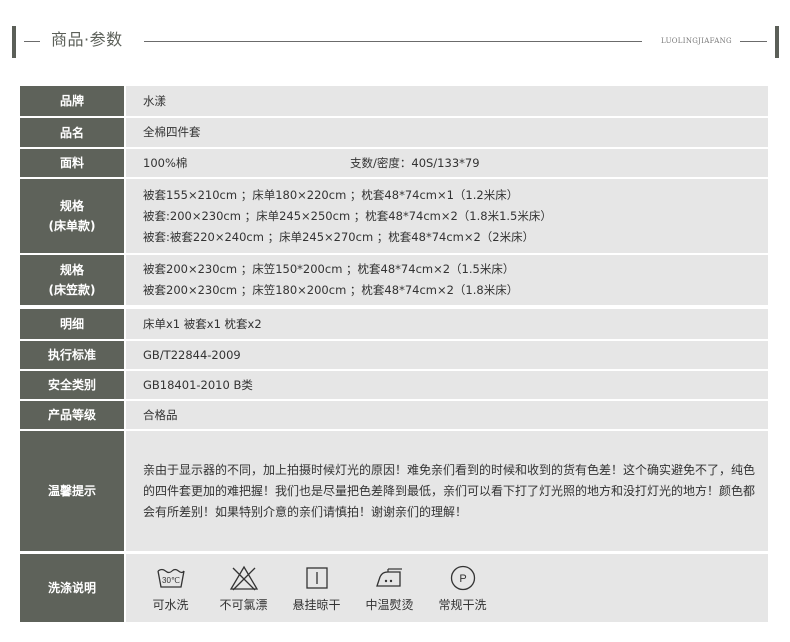  Describe the element at coordinates (447, 355) in the screenshot. I see `spec-value: GB/T22844-2009` at that location.